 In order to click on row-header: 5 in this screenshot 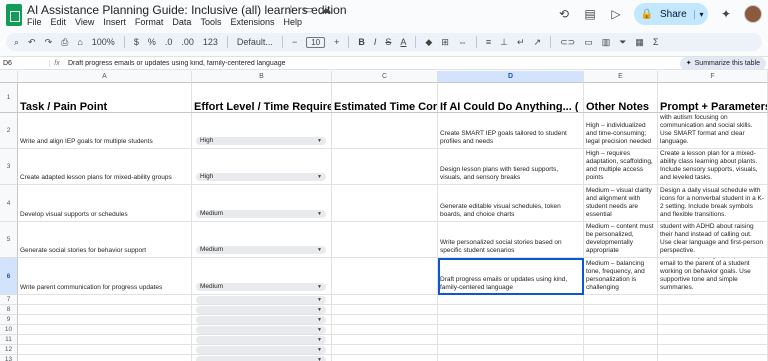, I will do `click(9, 240)`.